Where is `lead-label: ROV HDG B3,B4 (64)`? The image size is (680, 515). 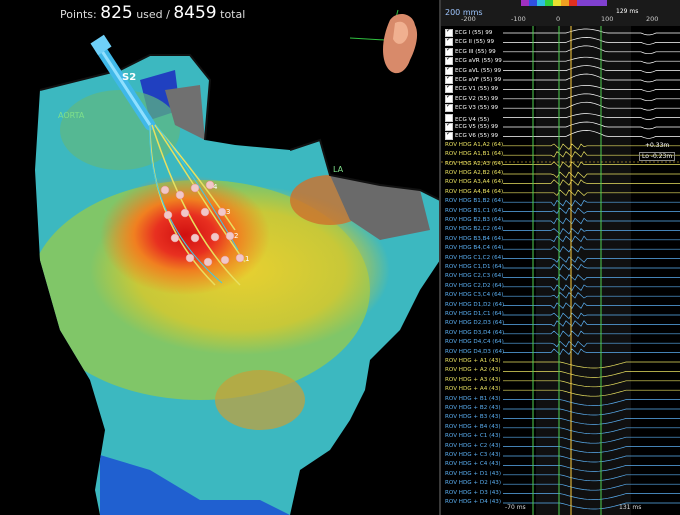 lead-label: ROV HDG B3,B4 (64) is located at coordinates (474, 238).